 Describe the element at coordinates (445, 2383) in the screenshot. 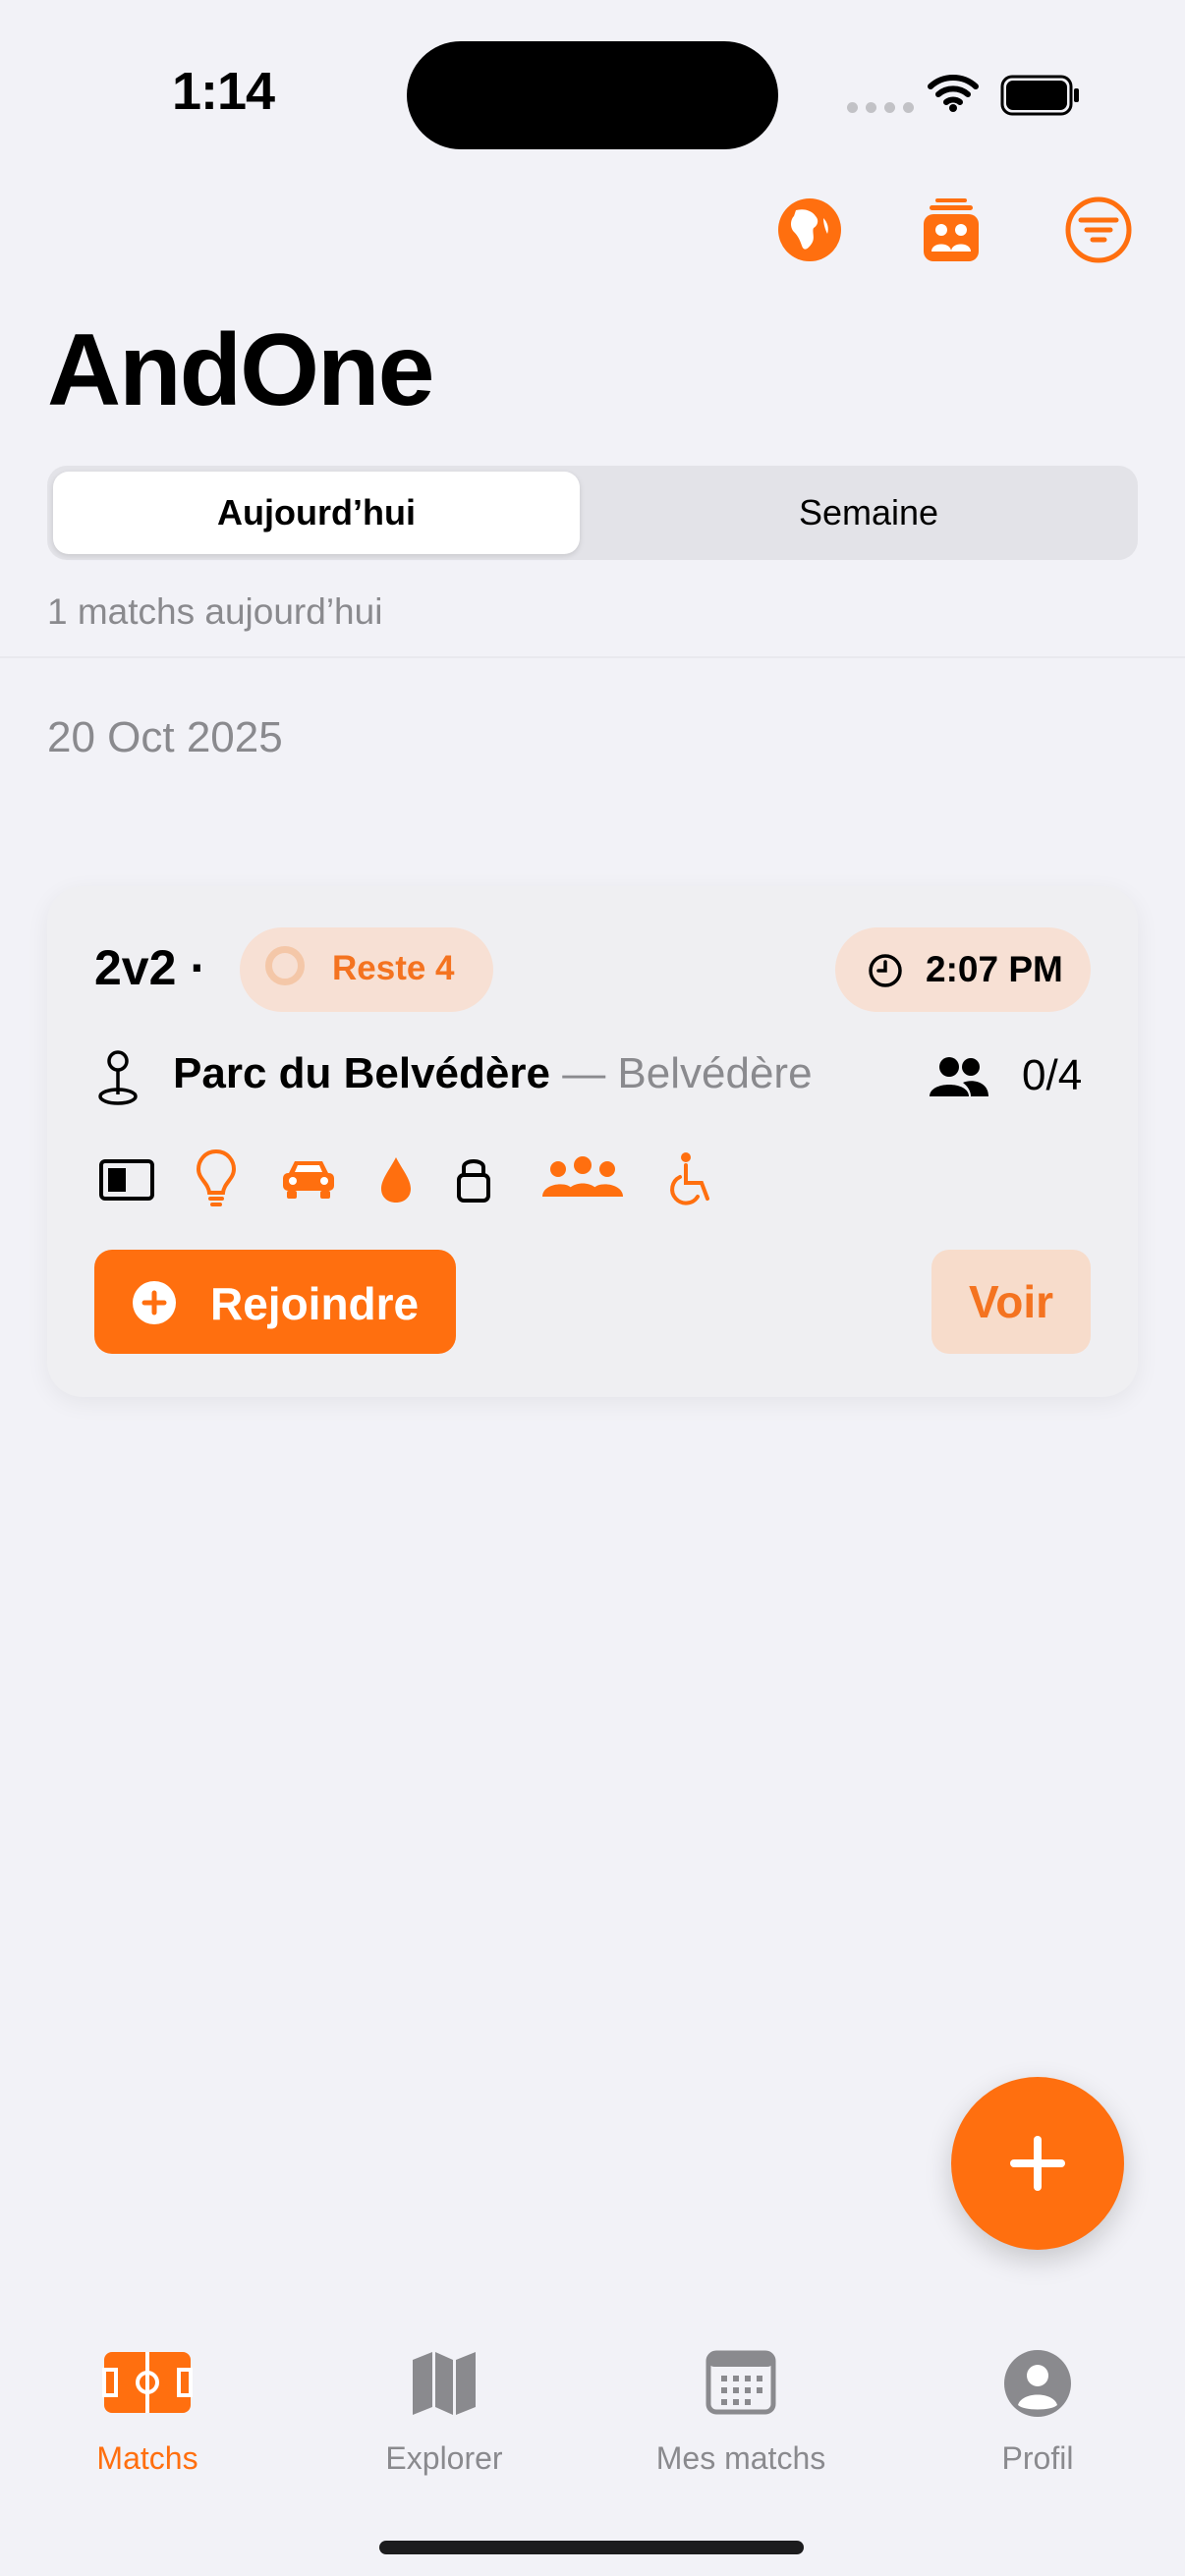

I see `map-icon` at that location.